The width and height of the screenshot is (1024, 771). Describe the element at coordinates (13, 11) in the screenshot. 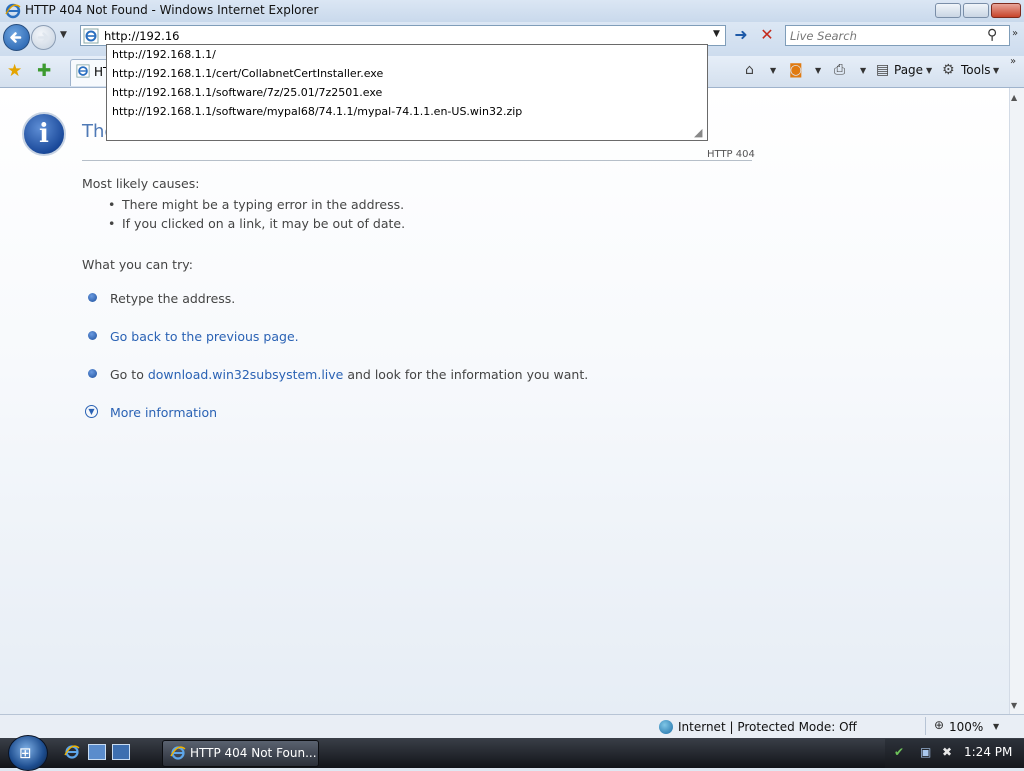

I see `internet-explorer-icon` at that location.